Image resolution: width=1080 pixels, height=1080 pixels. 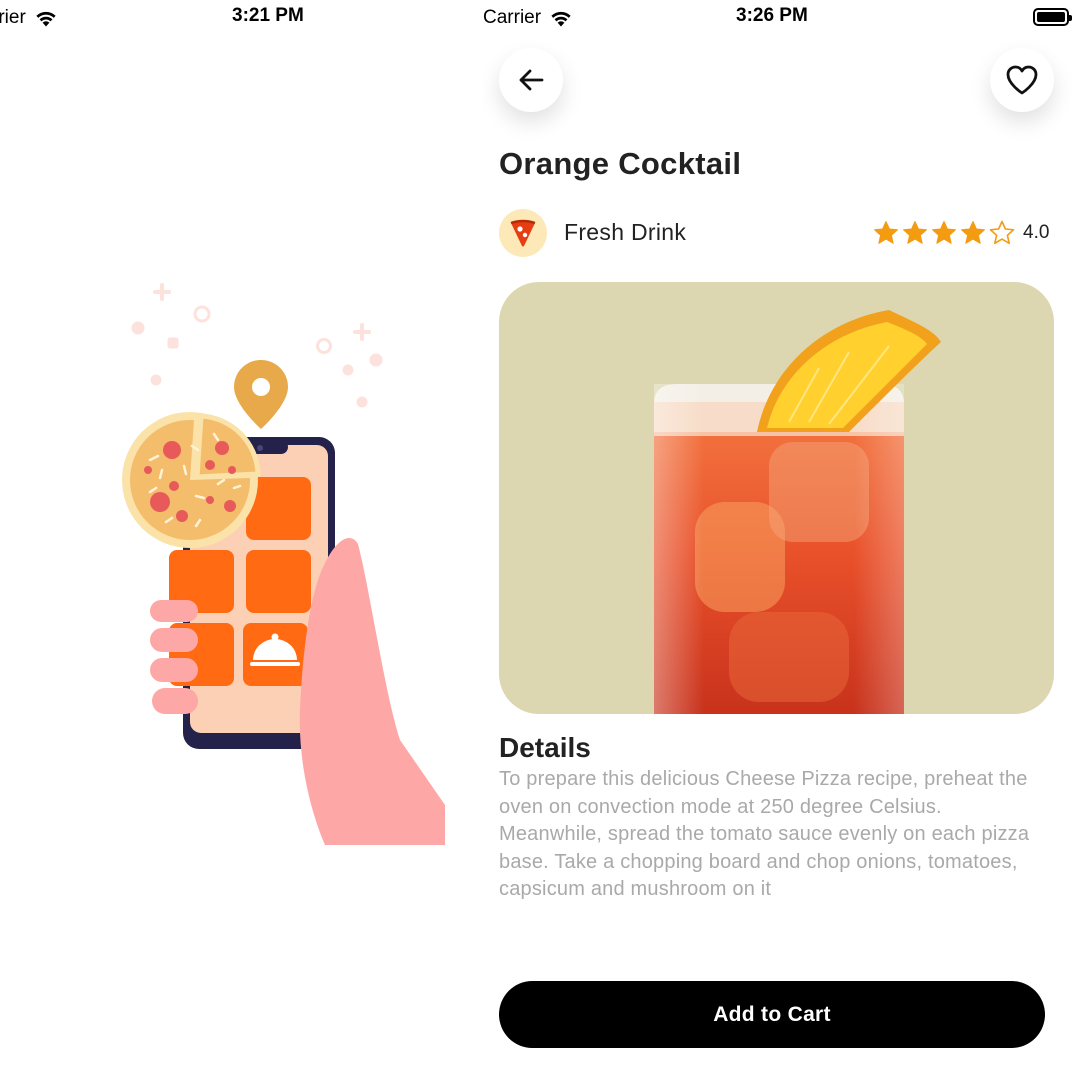 What do you see at coordinates (772, 1014) in the screenshot?
I see `add-to-cart-button: Add to Cart` at bounding box center [772, 1014].